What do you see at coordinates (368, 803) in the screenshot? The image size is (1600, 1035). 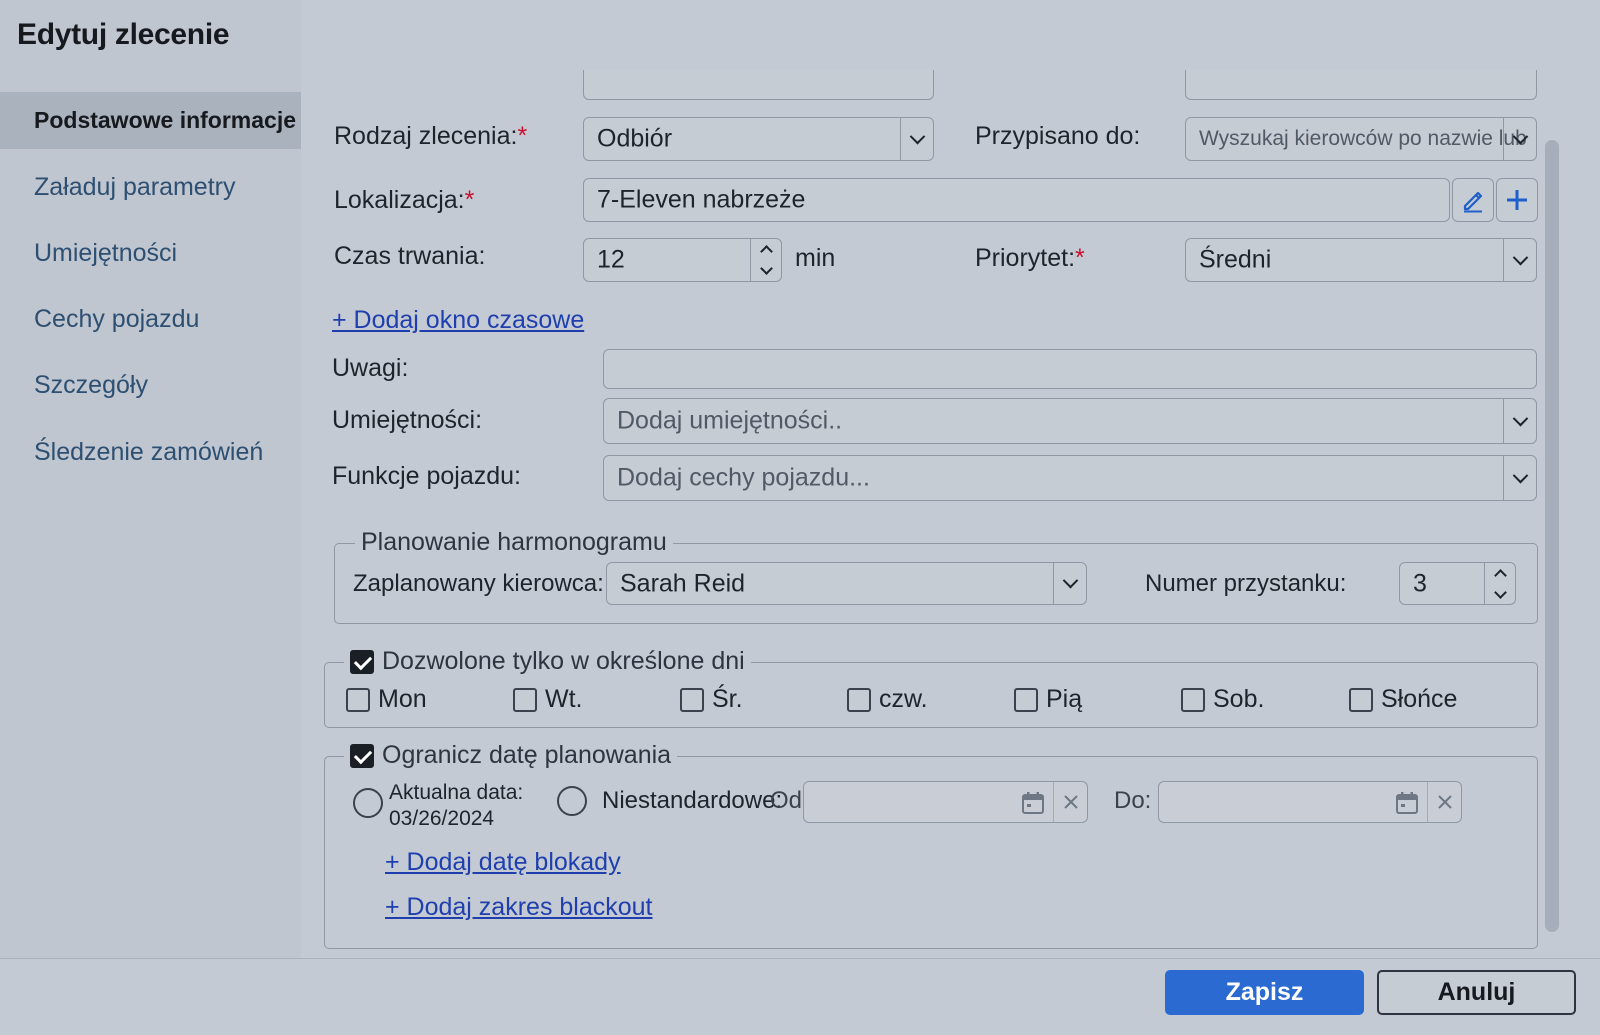 I see `current-date-radio` at bounding box center [368, 803].